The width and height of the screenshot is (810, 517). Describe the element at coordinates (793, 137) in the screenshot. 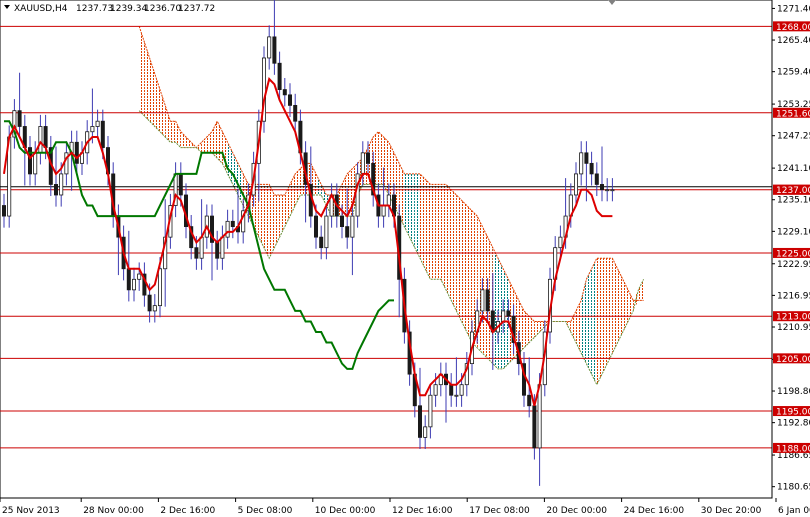

I see `y-tick-label: 1247.25` at that location.